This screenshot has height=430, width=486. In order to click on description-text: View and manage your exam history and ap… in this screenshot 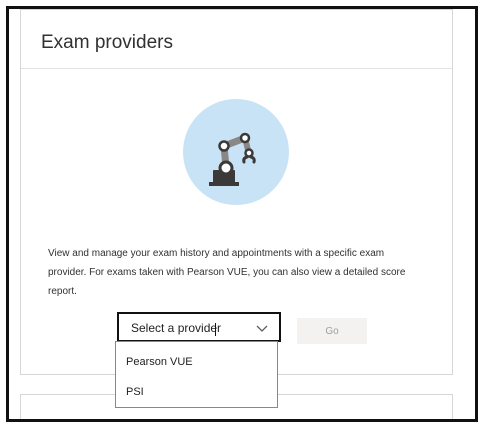, I will do `click(227, 272)`.